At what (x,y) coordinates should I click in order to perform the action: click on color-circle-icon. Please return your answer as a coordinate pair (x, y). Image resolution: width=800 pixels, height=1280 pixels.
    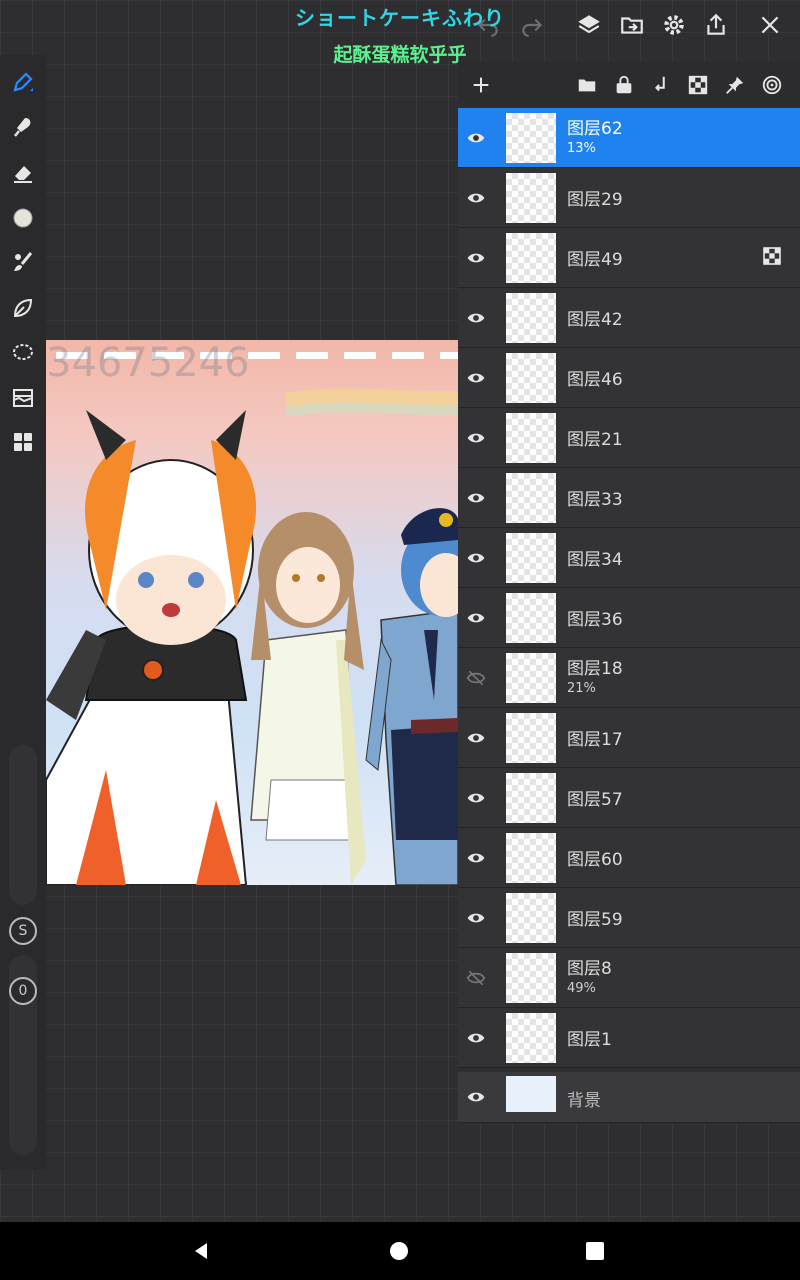
    Looking at the image, I should click on (23, 218).